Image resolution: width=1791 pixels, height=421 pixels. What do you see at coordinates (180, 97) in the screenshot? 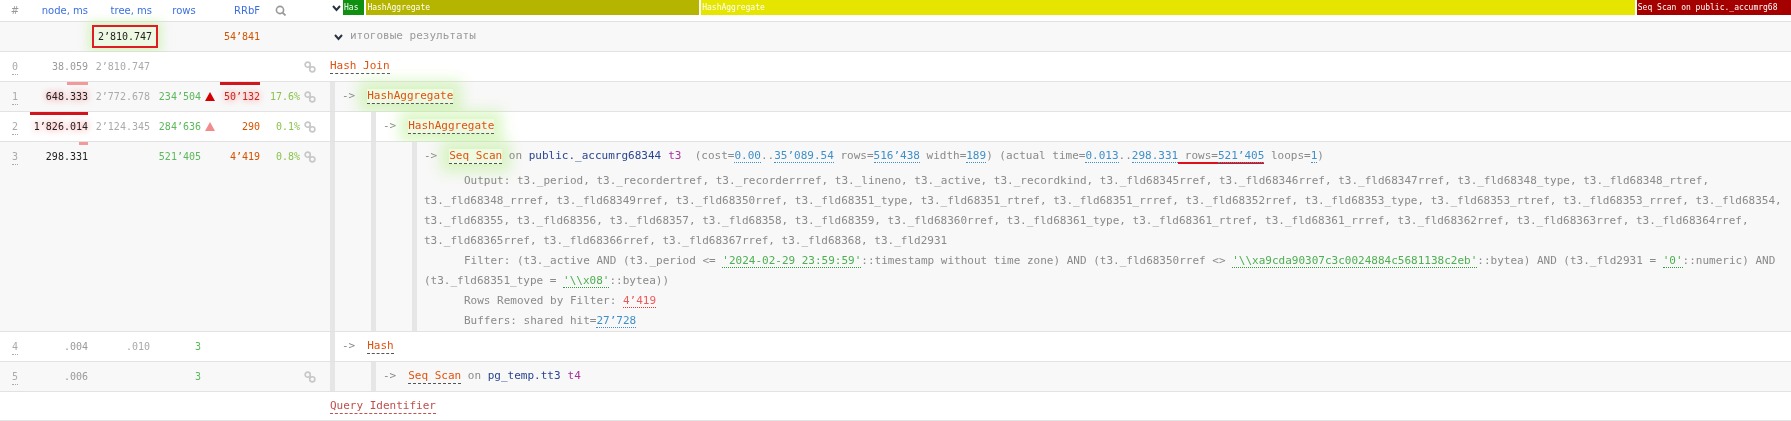
I see `row-count: 234’504` at bounding box center [180, 97].